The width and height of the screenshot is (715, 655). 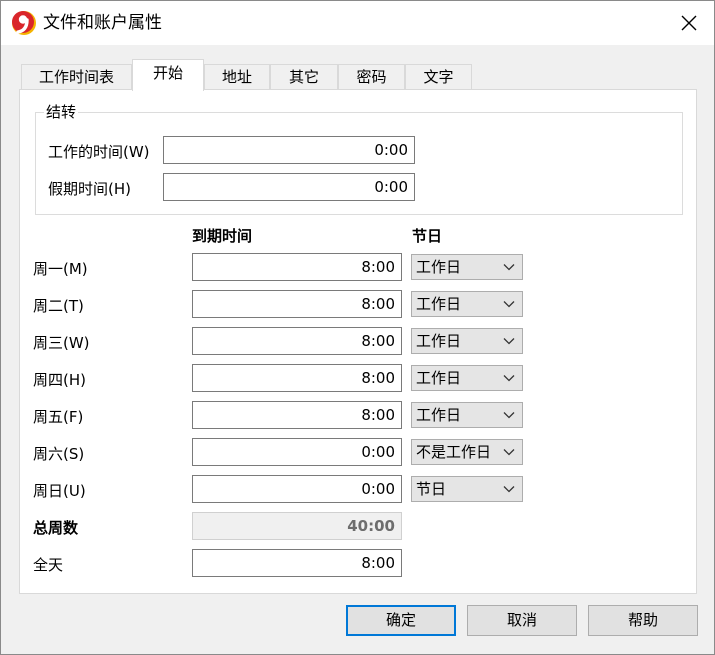 I want to click on holiday-time-label: 假期时间(H), so click(x=89, y=189).